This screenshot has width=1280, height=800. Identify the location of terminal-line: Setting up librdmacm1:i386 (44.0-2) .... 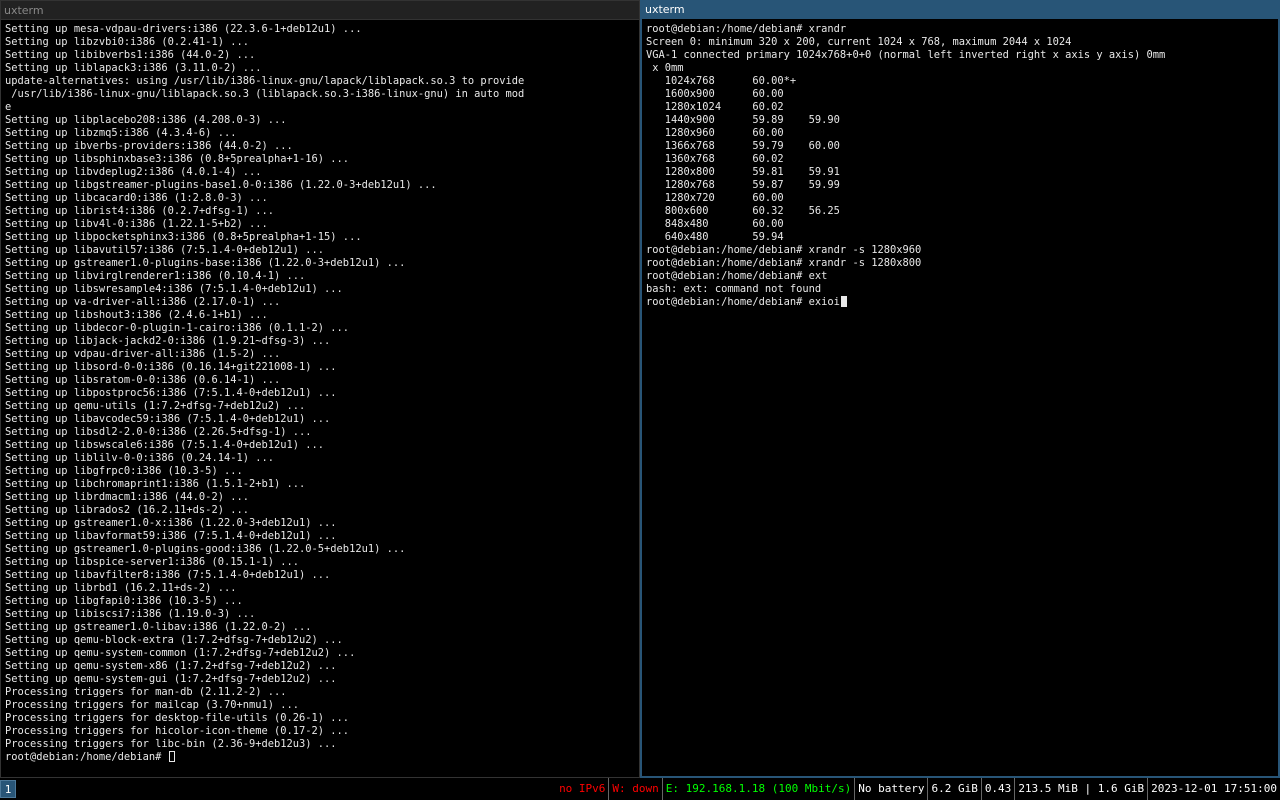
(127, 497).